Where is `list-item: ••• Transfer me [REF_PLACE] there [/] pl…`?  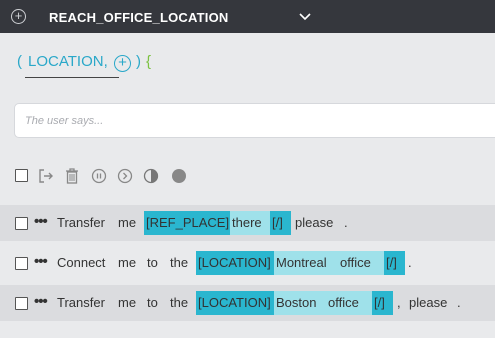 list-item: ••• Transfer me [REF_PLACE] there [/] pl… is located at coordinates (247, 223).